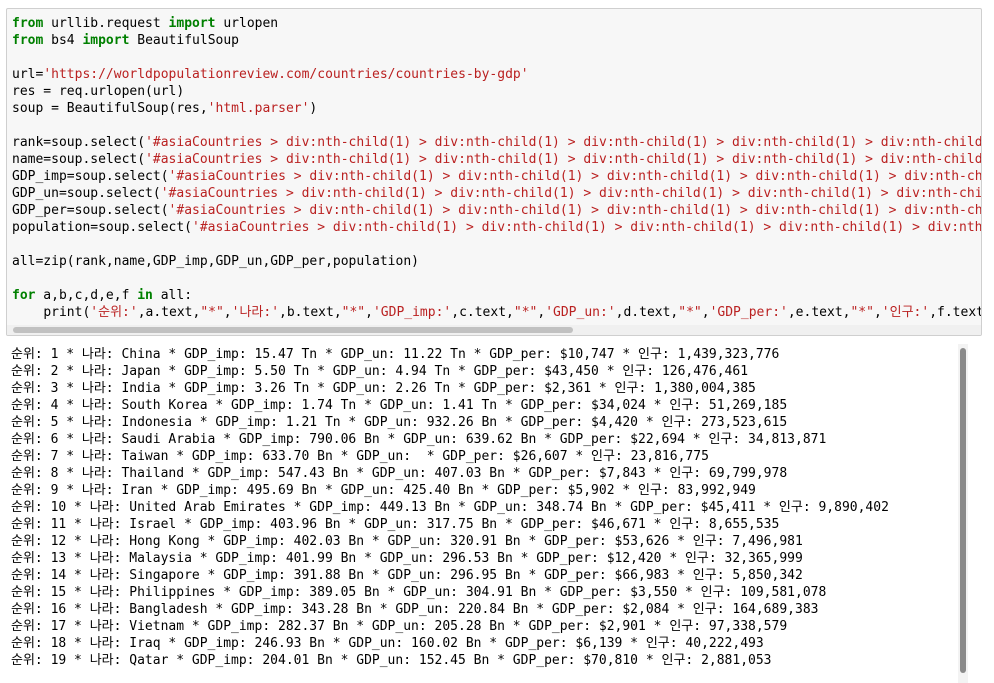 The height and width of the screenshot is (683, 994). I want to click on code-text: bs4, so click(63, 40).